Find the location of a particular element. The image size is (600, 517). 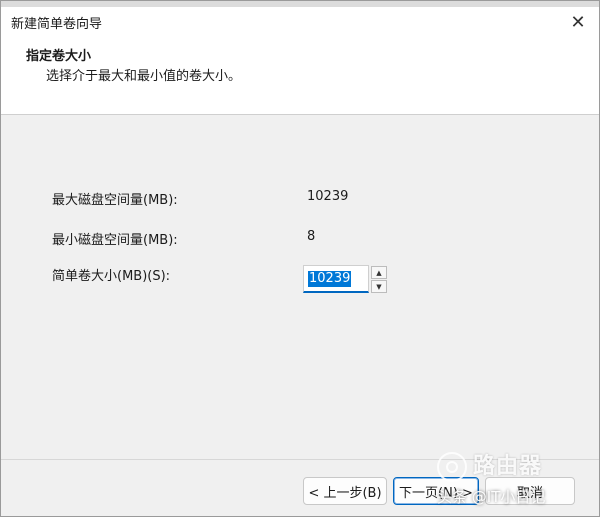

min-space-label: 最小磁盘空间量(MB): is located at coordinates (115, 240).